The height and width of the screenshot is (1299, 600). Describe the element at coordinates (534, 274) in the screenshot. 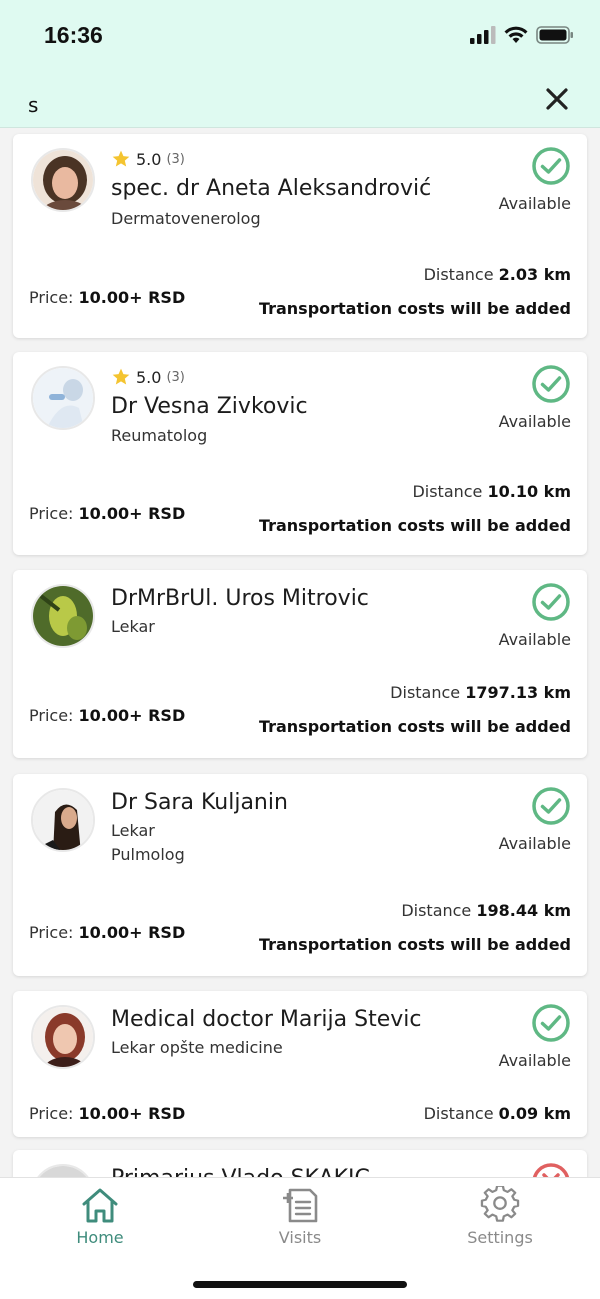

I see `distance-value: 2.03 km` at that location.